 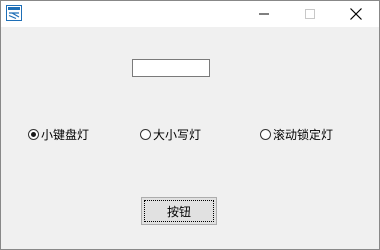 I want to click on minimize-icon, so click(x=264, y=14).